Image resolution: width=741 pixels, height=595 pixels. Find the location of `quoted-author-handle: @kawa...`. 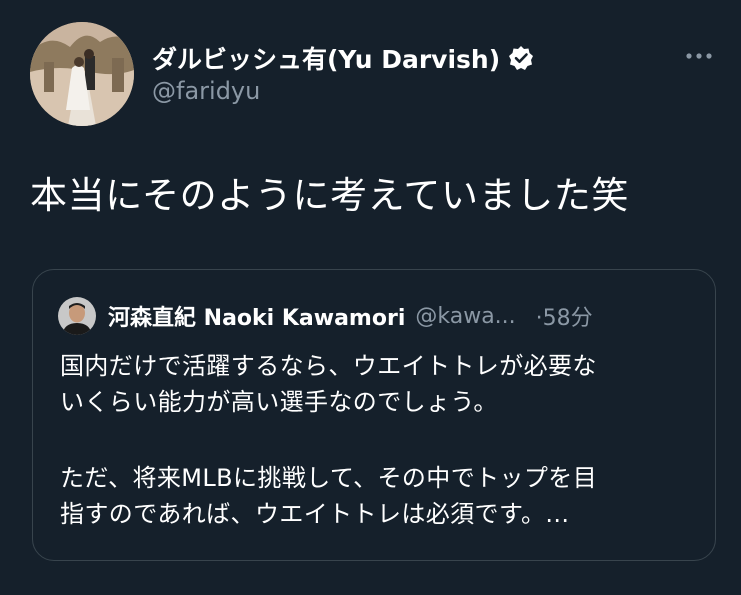

quoted-author-handle: @kawa... is located at coordinates (465, 316).